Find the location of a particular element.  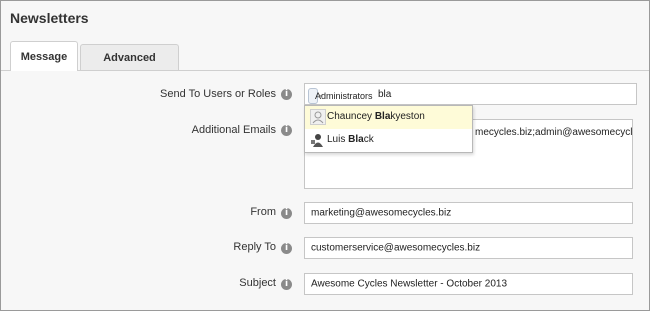

subject-value: Awesome Cycles Newsletter - October 2013 is located at coordinates (409, 284).